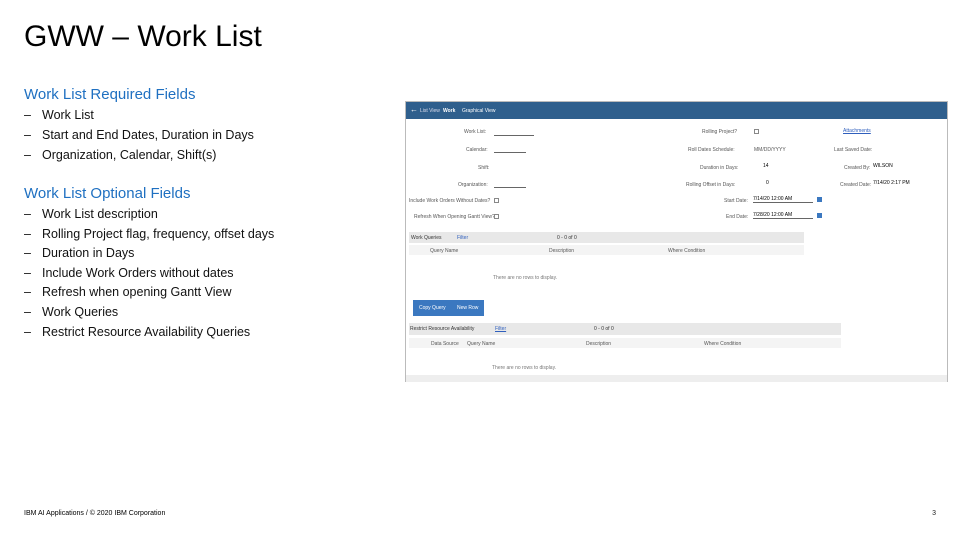 The height and width of the screenshot is (540, 960). What do you see at coordinates (770, 150) in the screenshot?
I see `roll-dates-value: MM/DD/YYYY` at bounding box center [770, 150].